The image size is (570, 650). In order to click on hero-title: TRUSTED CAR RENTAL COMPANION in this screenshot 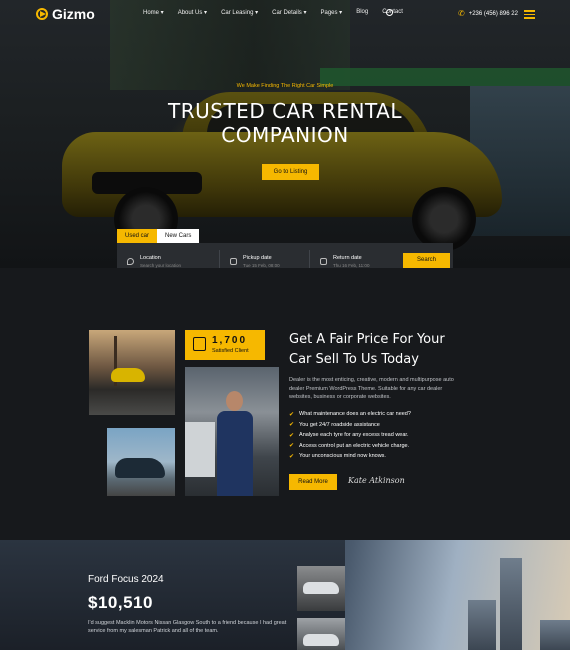, I will do `click(285, 123)`.